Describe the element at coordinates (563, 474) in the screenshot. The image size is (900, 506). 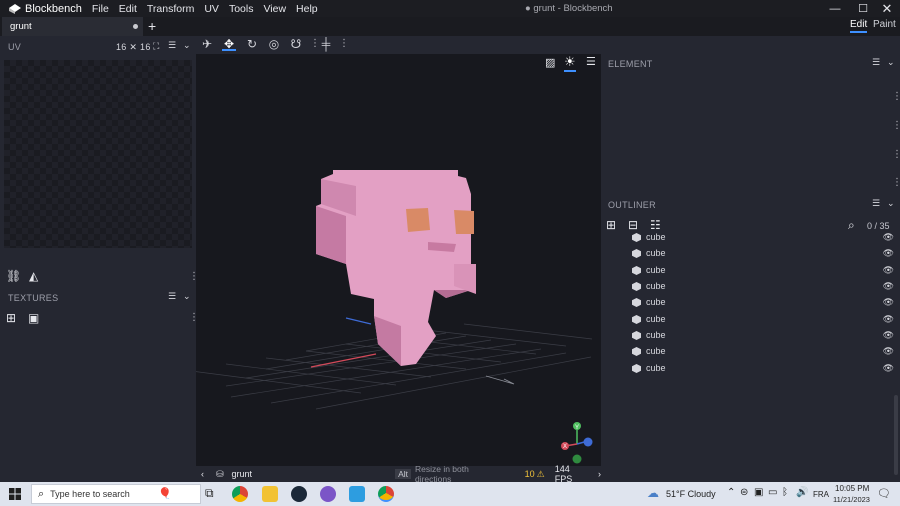
I see `fps-counter: 144 FPS` at that location.